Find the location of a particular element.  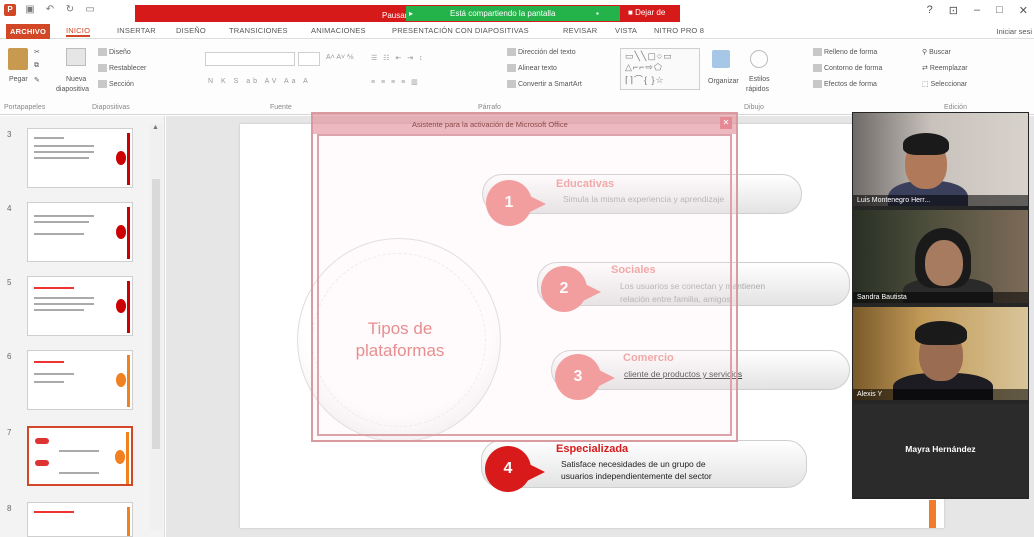

close-window-icon: ✕ is located at coordinates (1023, 10).